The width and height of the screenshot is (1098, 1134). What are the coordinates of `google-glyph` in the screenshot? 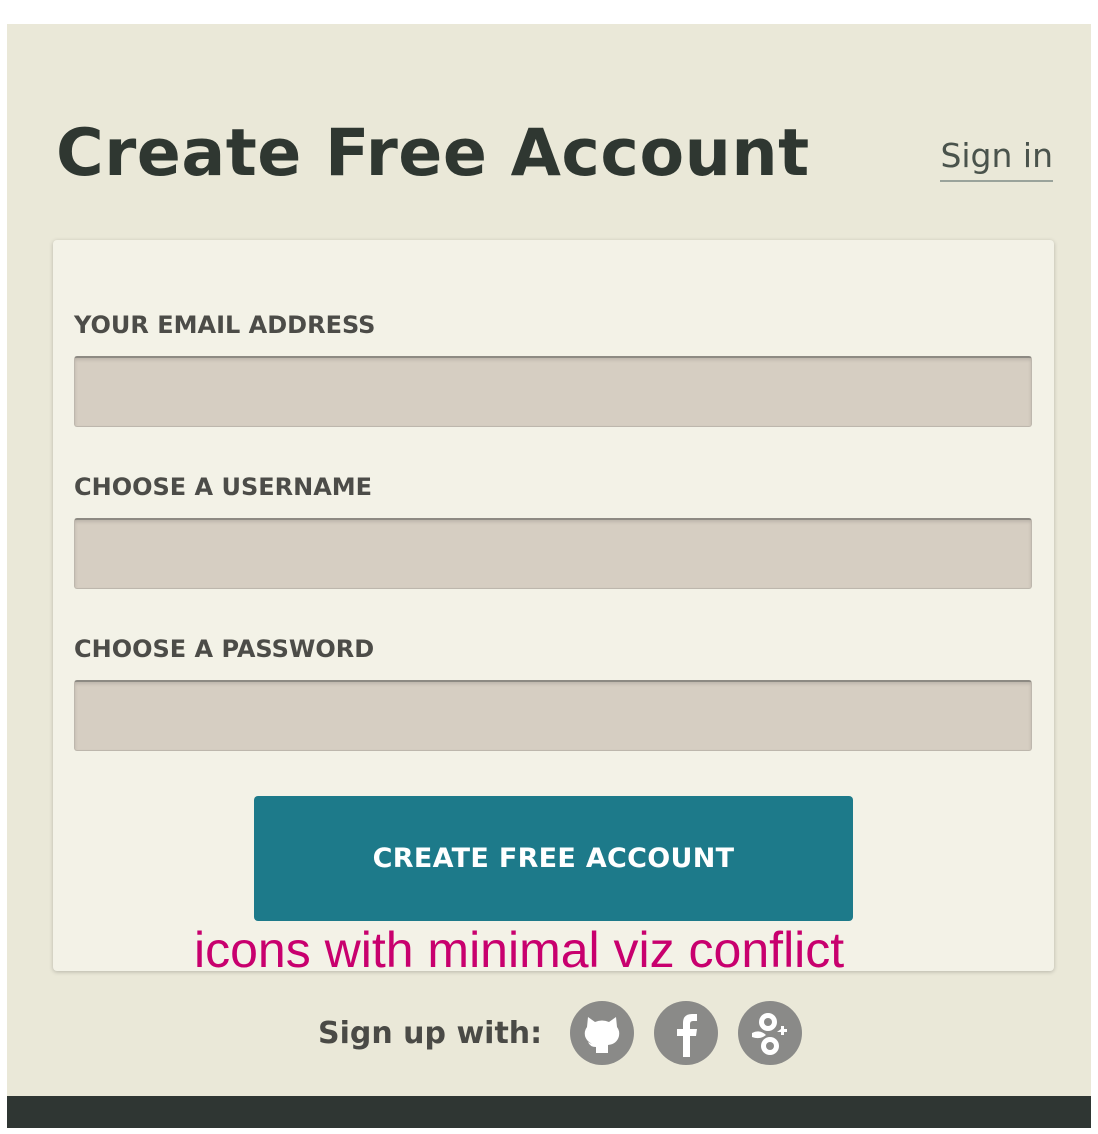 It's located at (770, 1034).